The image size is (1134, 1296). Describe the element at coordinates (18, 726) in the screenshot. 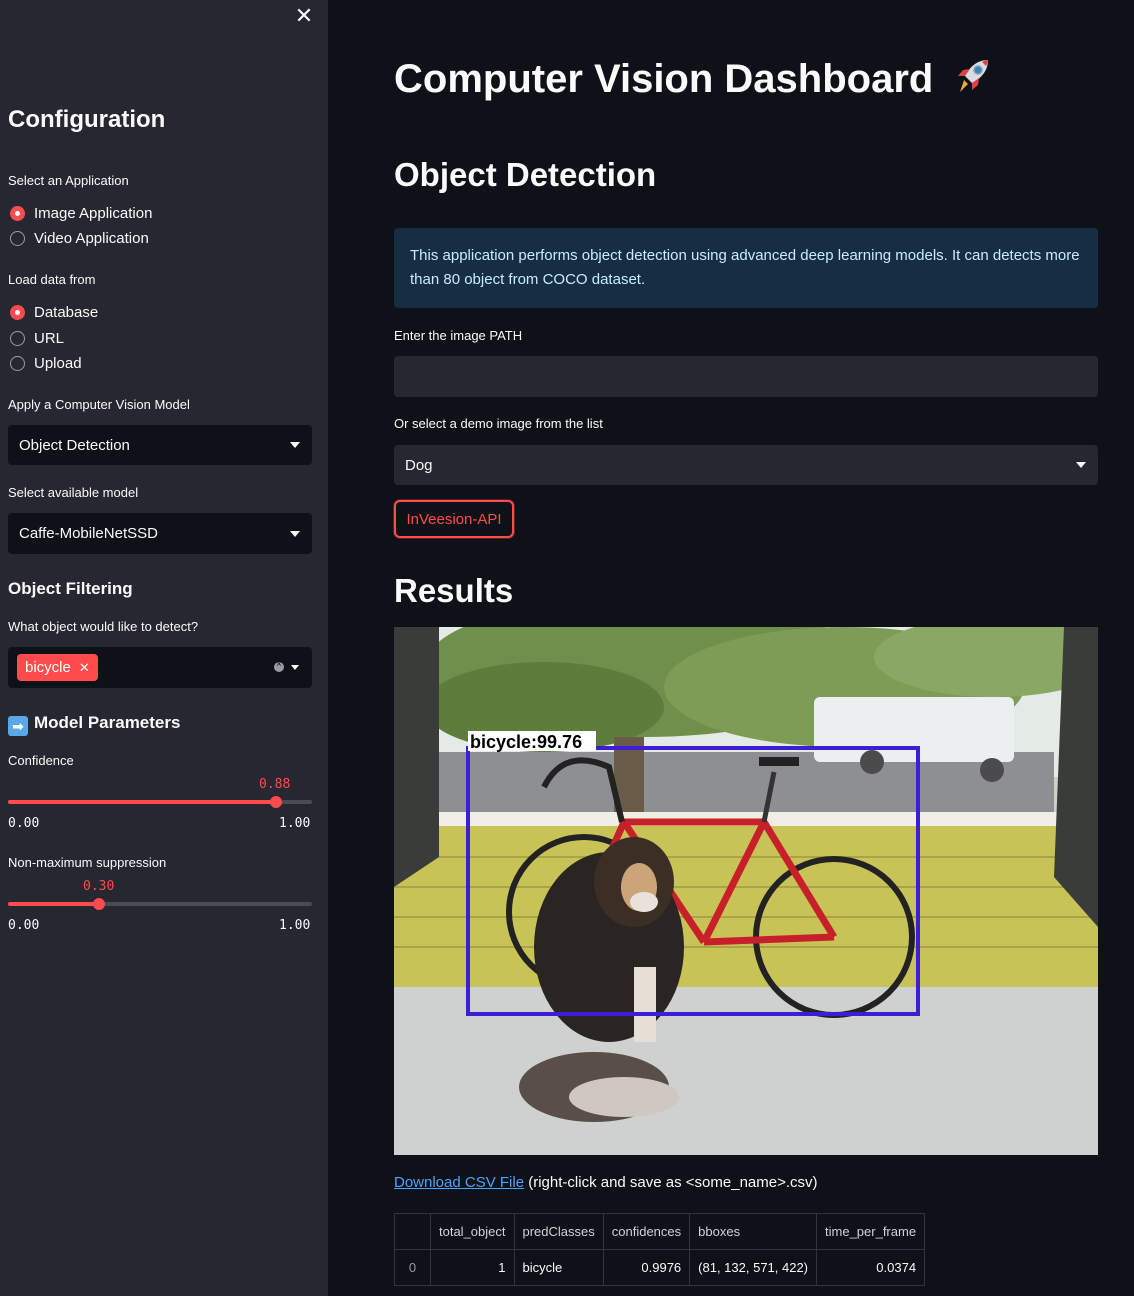

I see `arrow-right-icon: ➡` at that location.